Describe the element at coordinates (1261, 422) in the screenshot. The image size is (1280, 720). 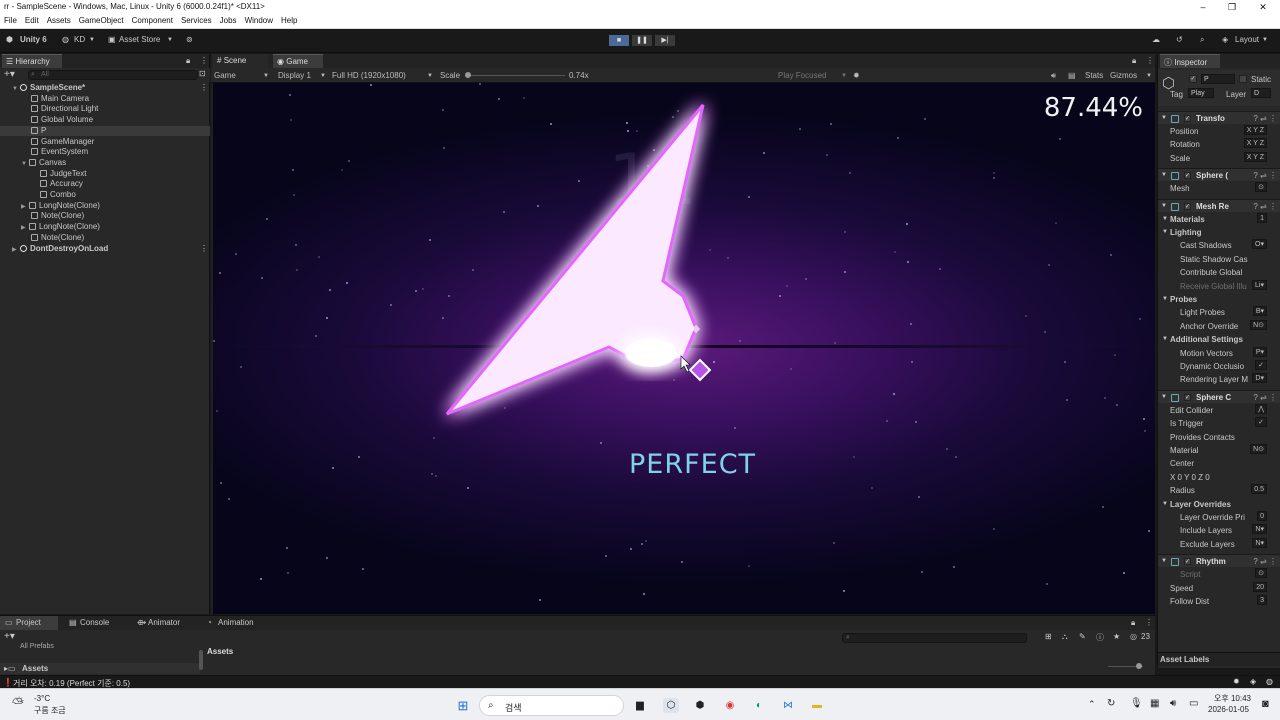
I see `inspector-row-value: ✓` at that location.